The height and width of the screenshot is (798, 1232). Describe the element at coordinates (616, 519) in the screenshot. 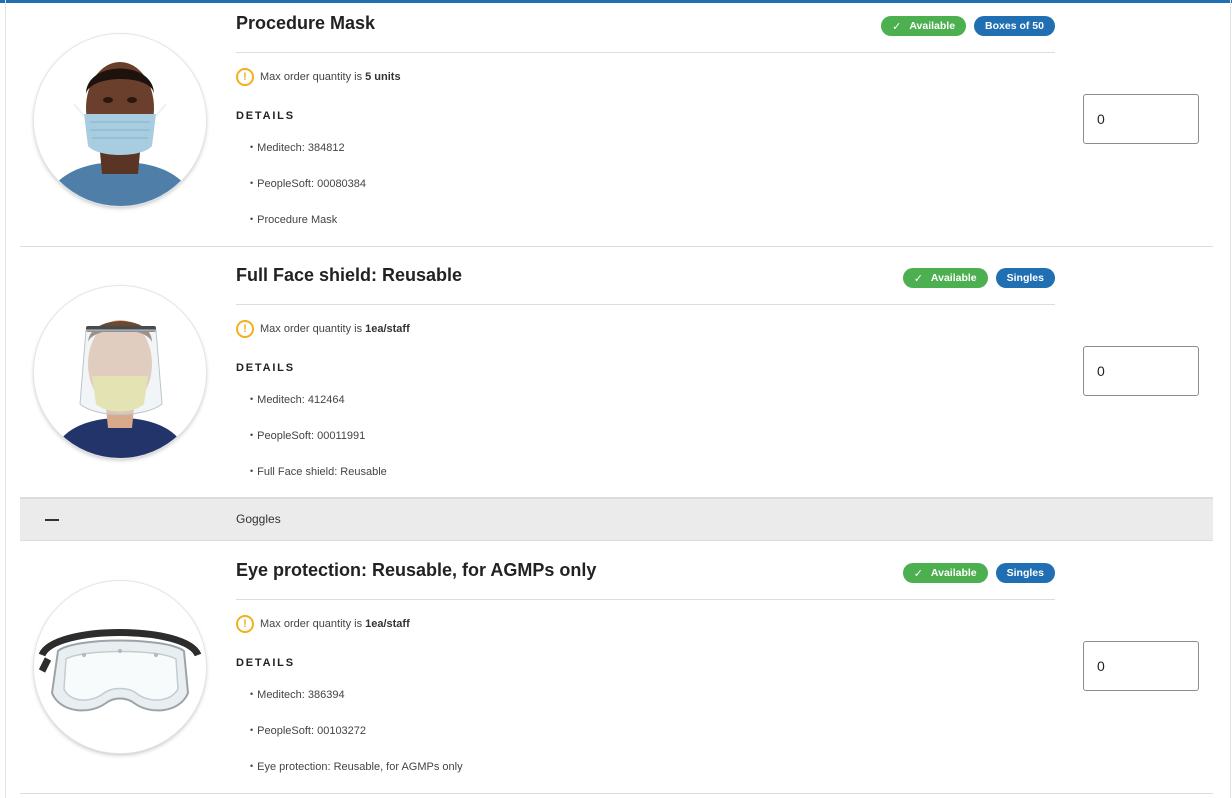

I see `group-header-goggles: Goggles` at that location.